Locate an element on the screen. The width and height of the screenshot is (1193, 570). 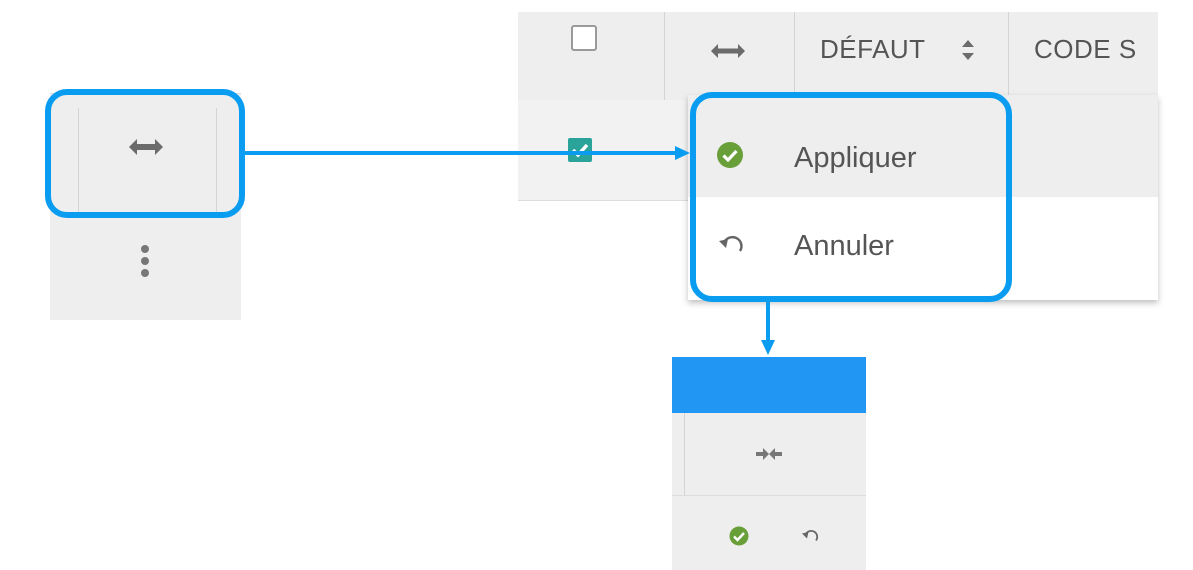
arrowhead is located at coordinates (768, 347).